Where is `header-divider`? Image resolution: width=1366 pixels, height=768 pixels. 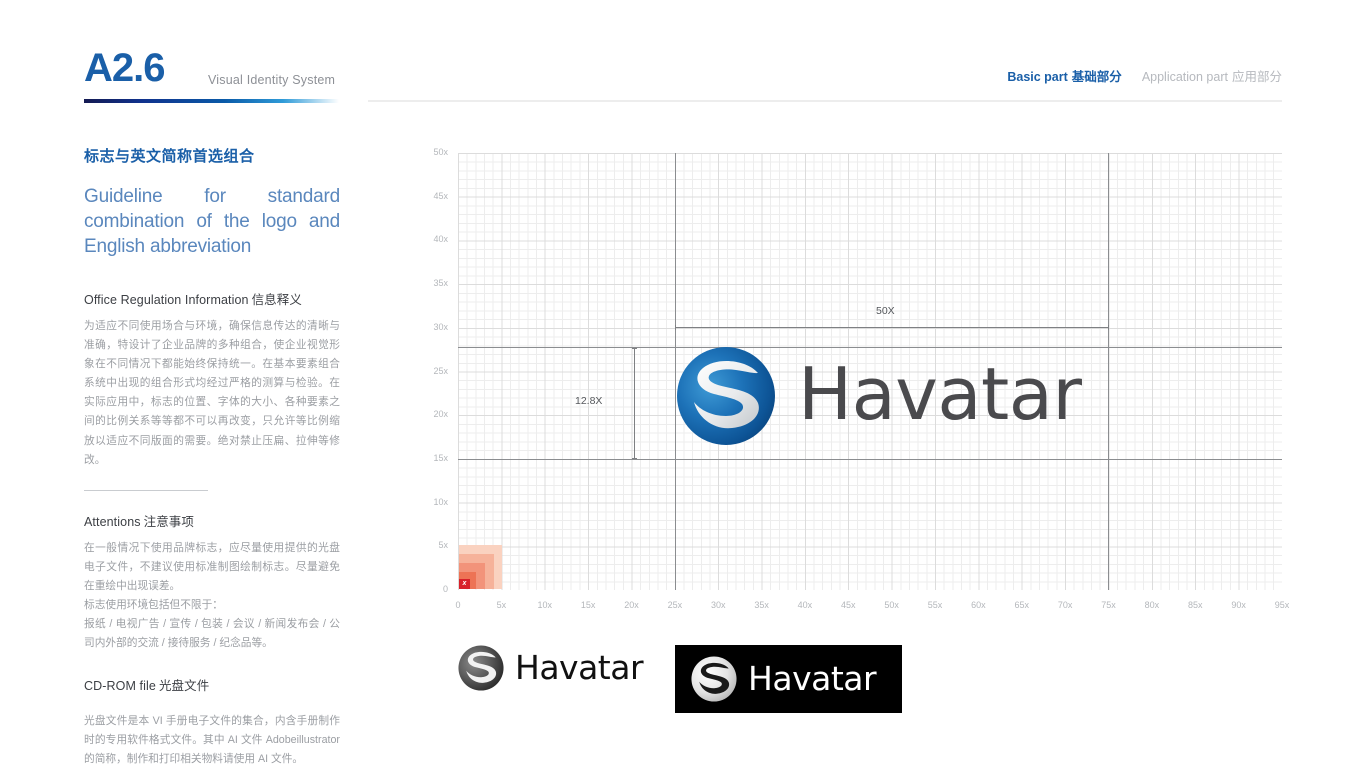
header-divider is located at coordinates (825, 101).